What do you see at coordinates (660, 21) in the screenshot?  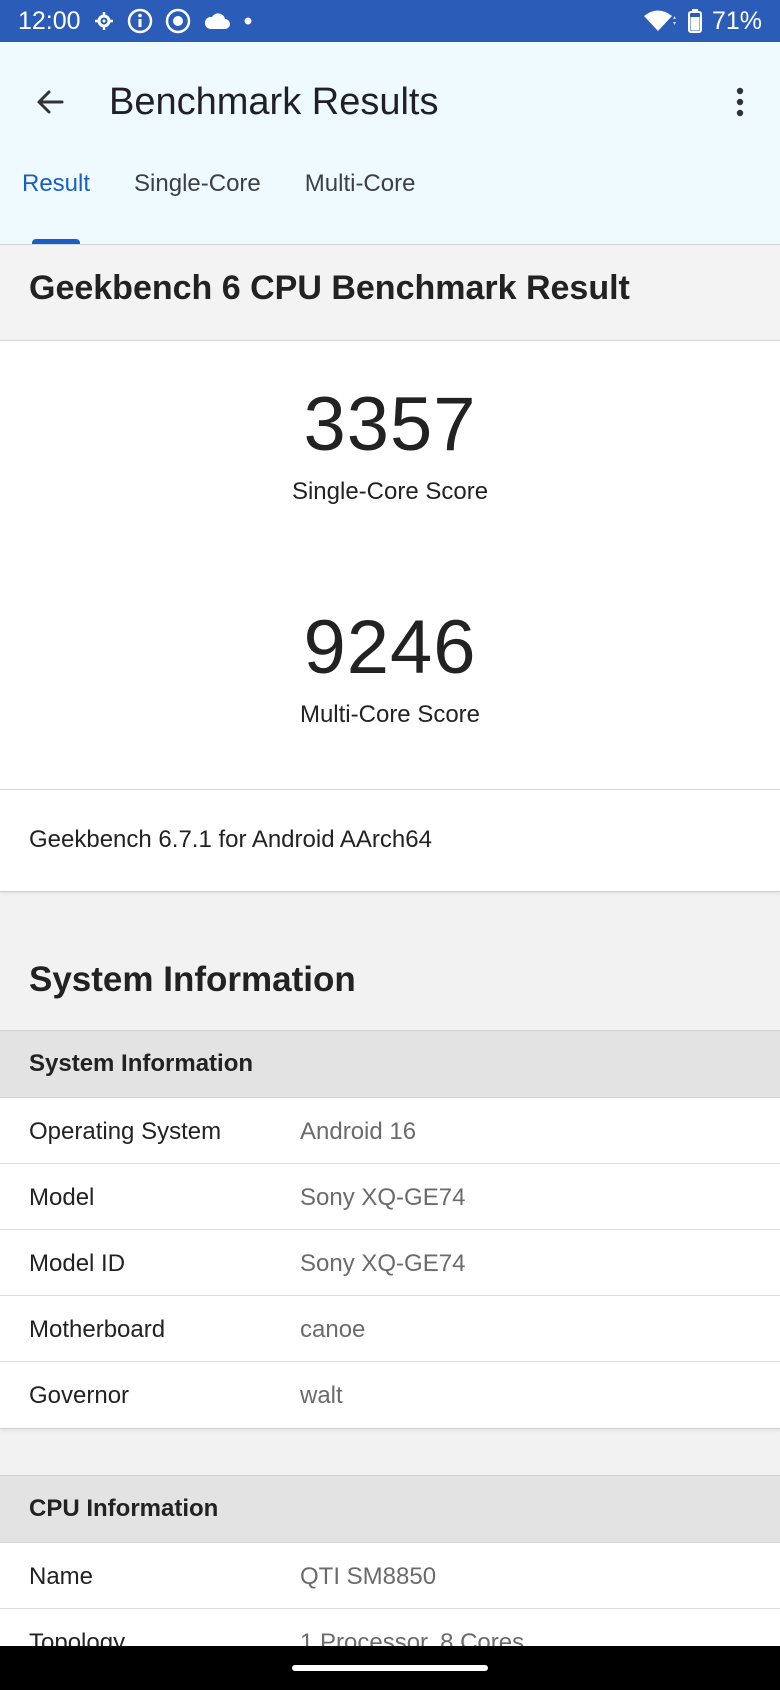 I see `wifi-icon` at bounding box center [660, 21].